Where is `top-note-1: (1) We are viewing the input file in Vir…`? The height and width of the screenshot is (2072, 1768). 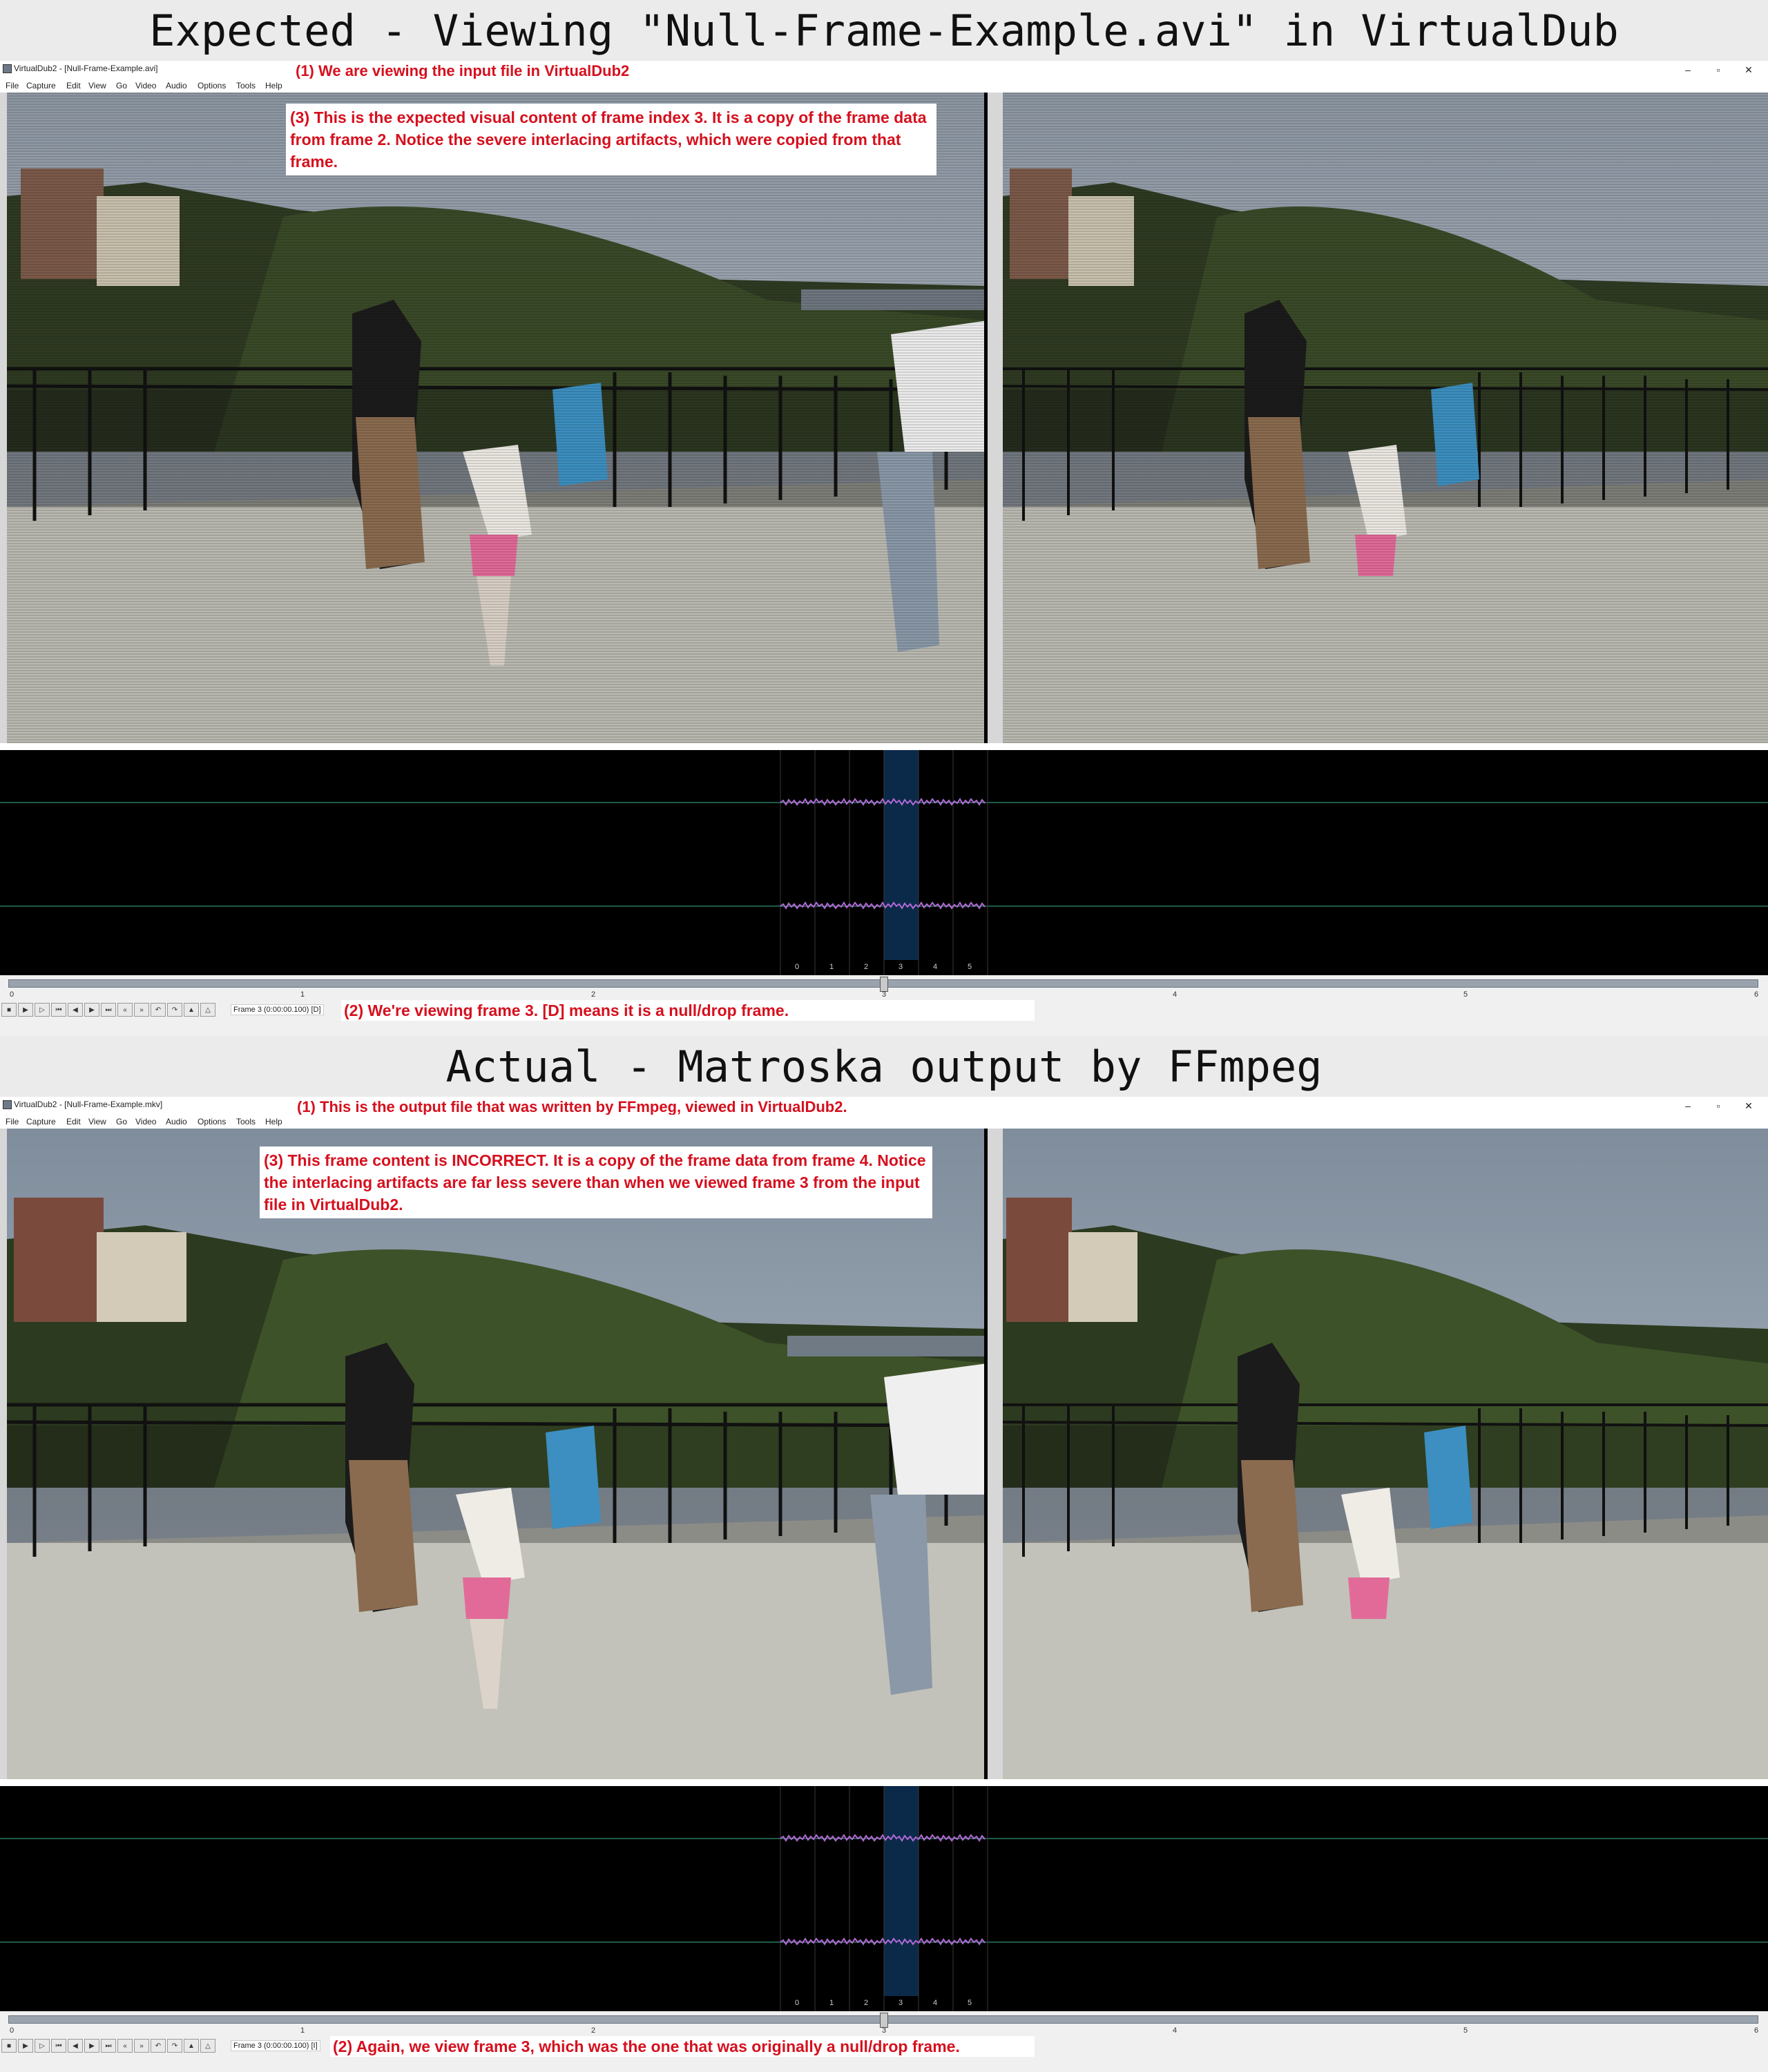 top-note-1: (1) We are viewing the input file in Vir… is located at coordinates (463, 70).